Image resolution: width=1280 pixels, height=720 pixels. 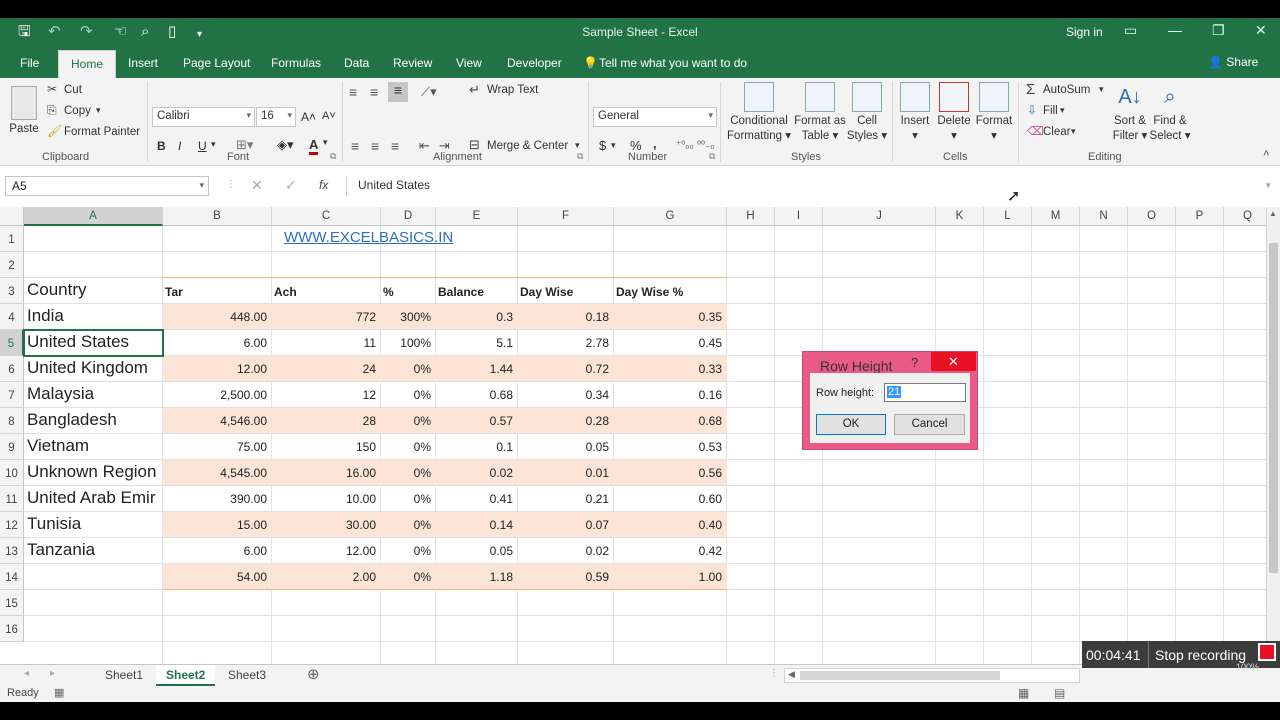 What do you see at coordinates (914, 362) in the screenshot?
I see `help-button: ?` at bounding box center [914, 362].